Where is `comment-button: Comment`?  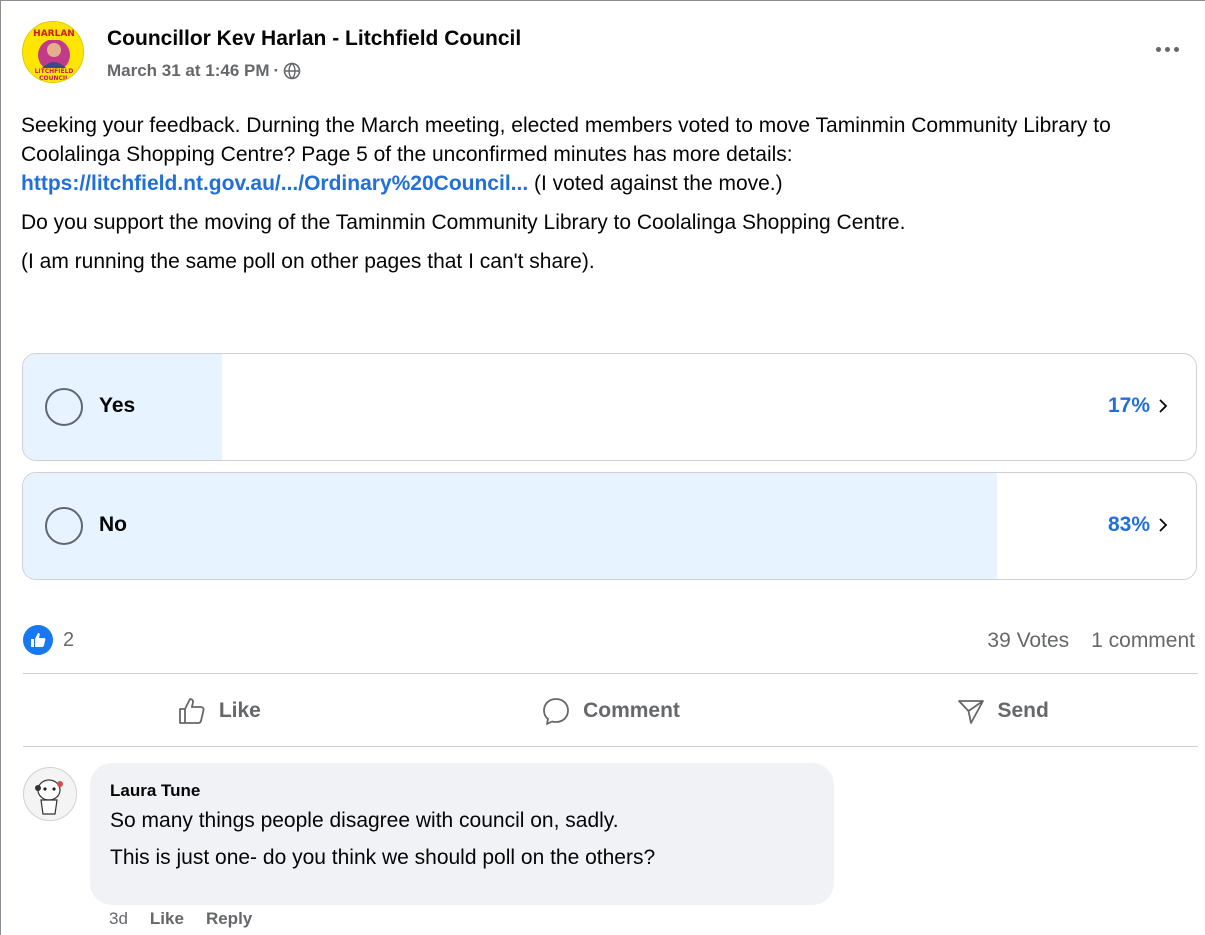 comment-button: Comment is located at coordinates (611, 711).